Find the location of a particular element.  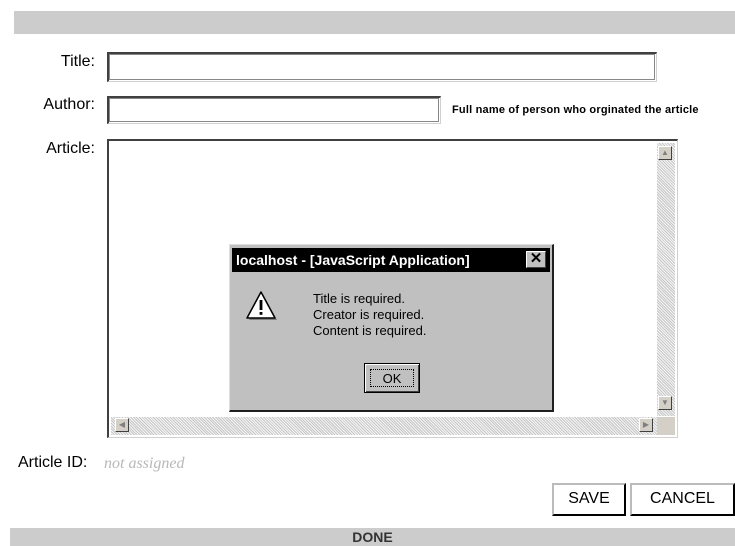

dialog-titlebar: localhost - [JavaScript Application] ✕ is located at coordinates (391, 260).